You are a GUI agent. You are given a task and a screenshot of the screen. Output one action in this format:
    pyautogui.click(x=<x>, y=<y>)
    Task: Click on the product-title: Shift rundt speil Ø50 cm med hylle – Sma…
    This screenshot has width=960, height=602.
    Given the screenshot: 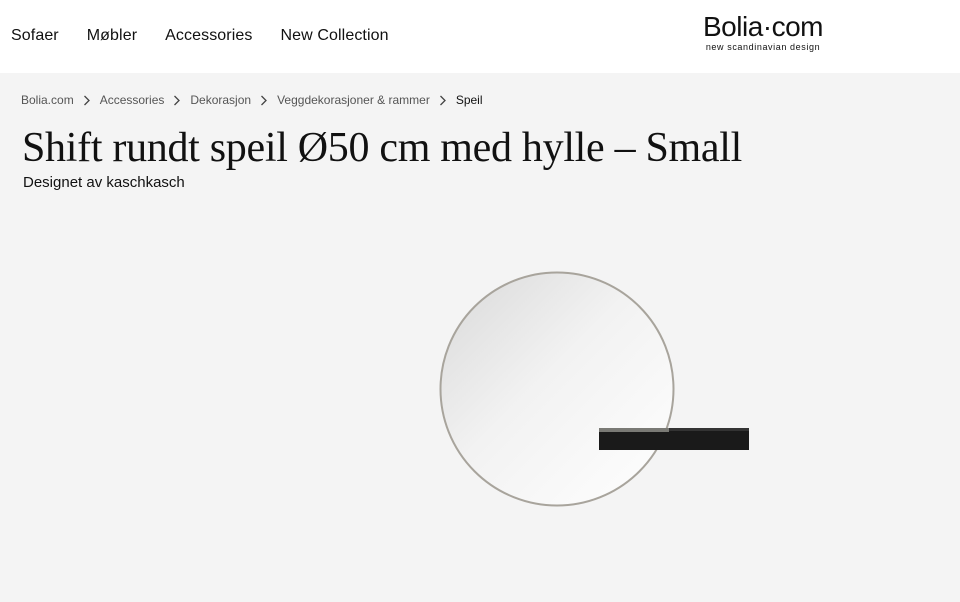 What is the action you would take?
    pyautogui.click(x=382, y=148)
    